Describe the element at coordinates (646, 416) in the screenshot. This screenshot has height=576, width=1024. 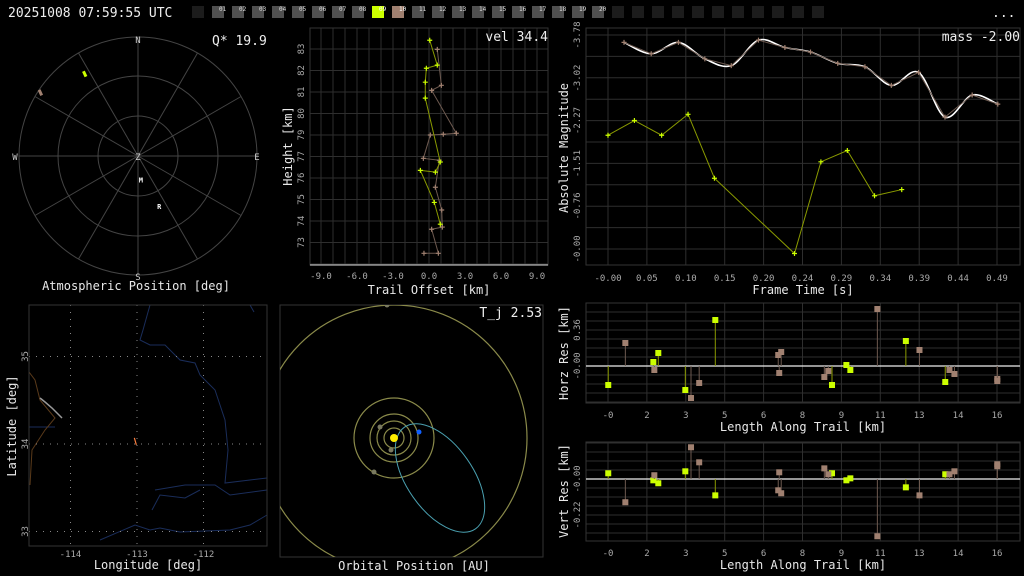
I see `res-xtick: 2` at that location.